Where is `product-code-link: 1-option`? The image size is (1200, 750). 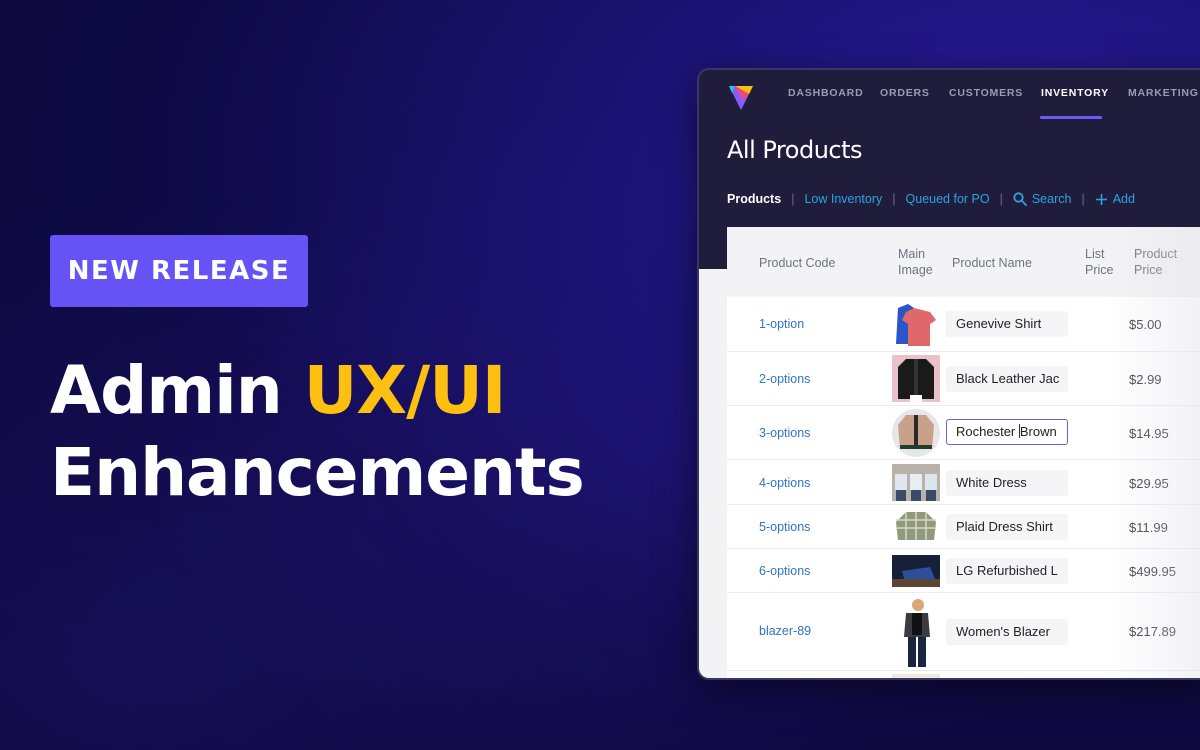 product-code-link: 1-option is located at coordinates (781, 324).